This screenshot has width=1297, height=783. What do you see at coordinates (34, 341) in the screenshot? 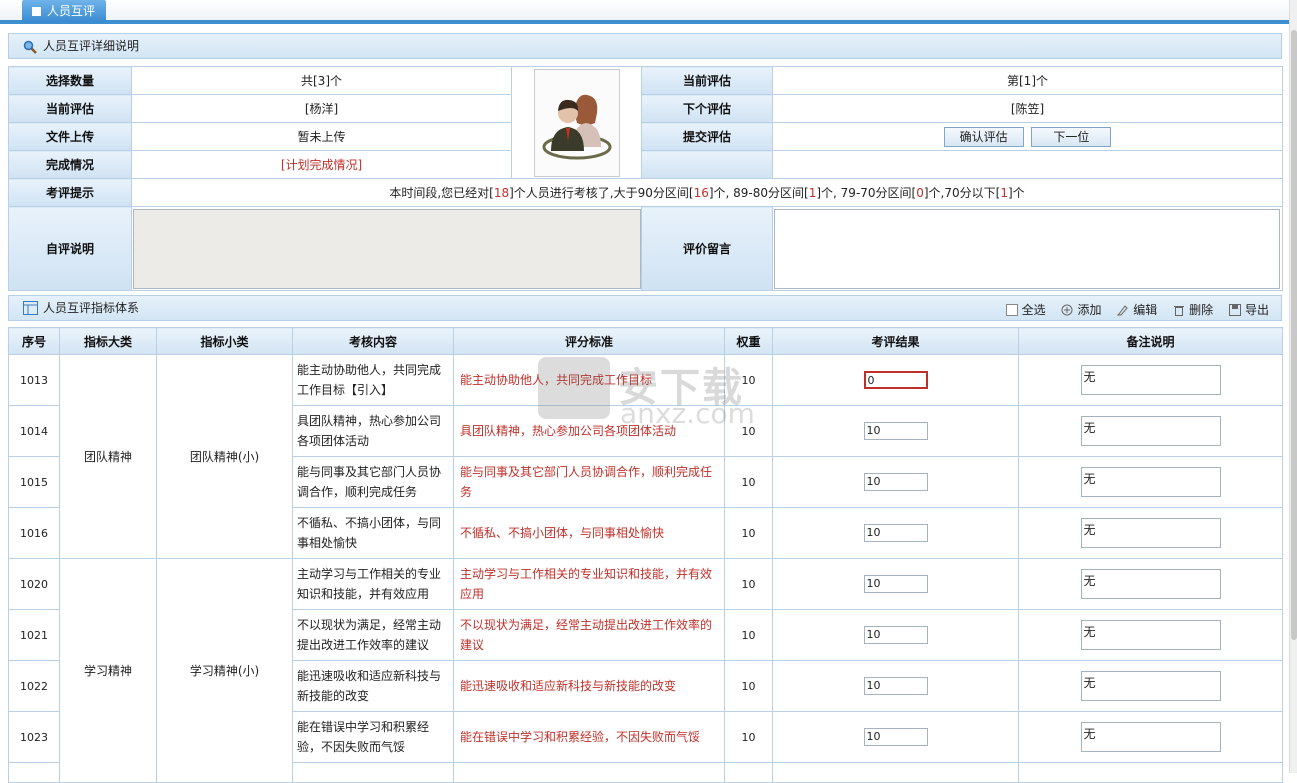
I see `col-header-id: 序号` at bounding box center [34, 341].